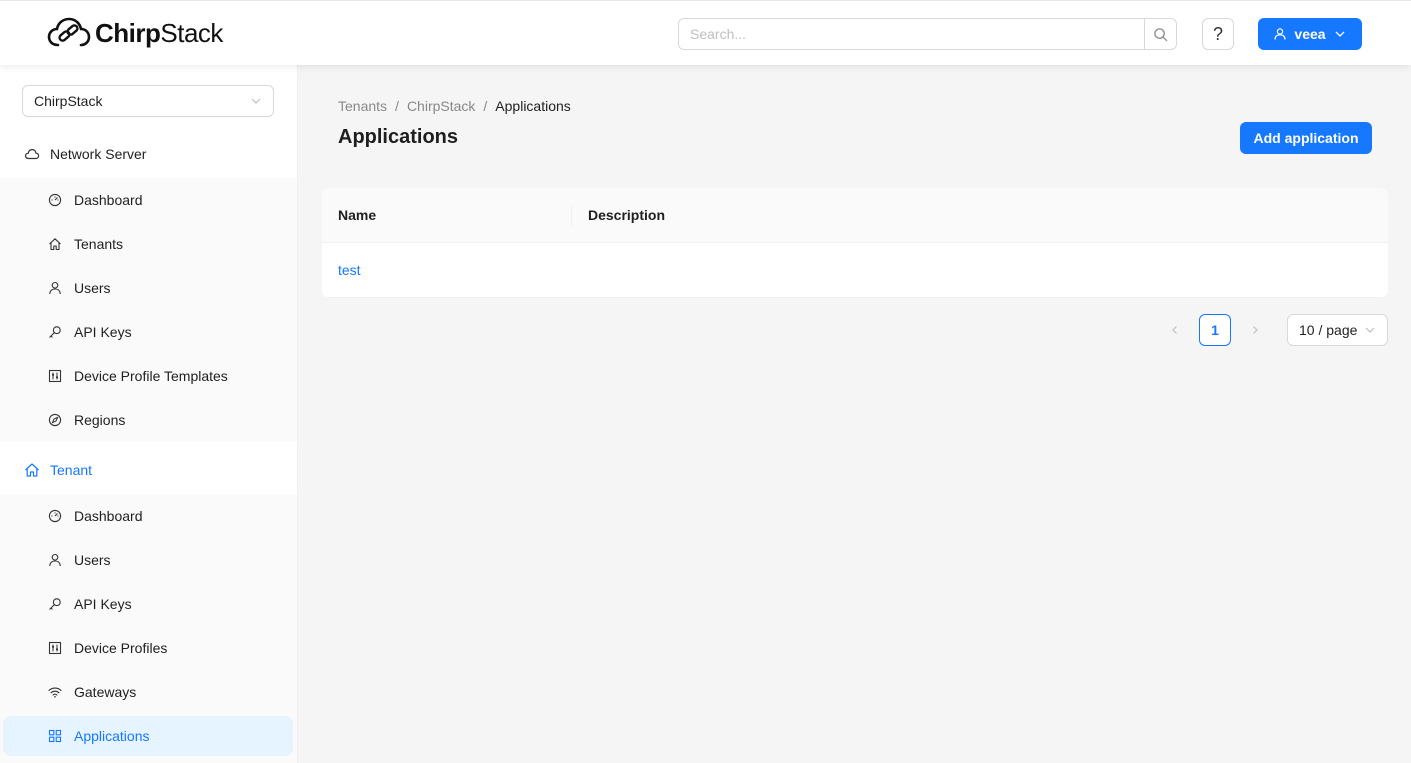 This screenshot has width=1411, height=763. What do you see at coordinates (1306, 138) in the screenshot?
I see `add-application-button: Add application` at bounding box center [1306, 138].